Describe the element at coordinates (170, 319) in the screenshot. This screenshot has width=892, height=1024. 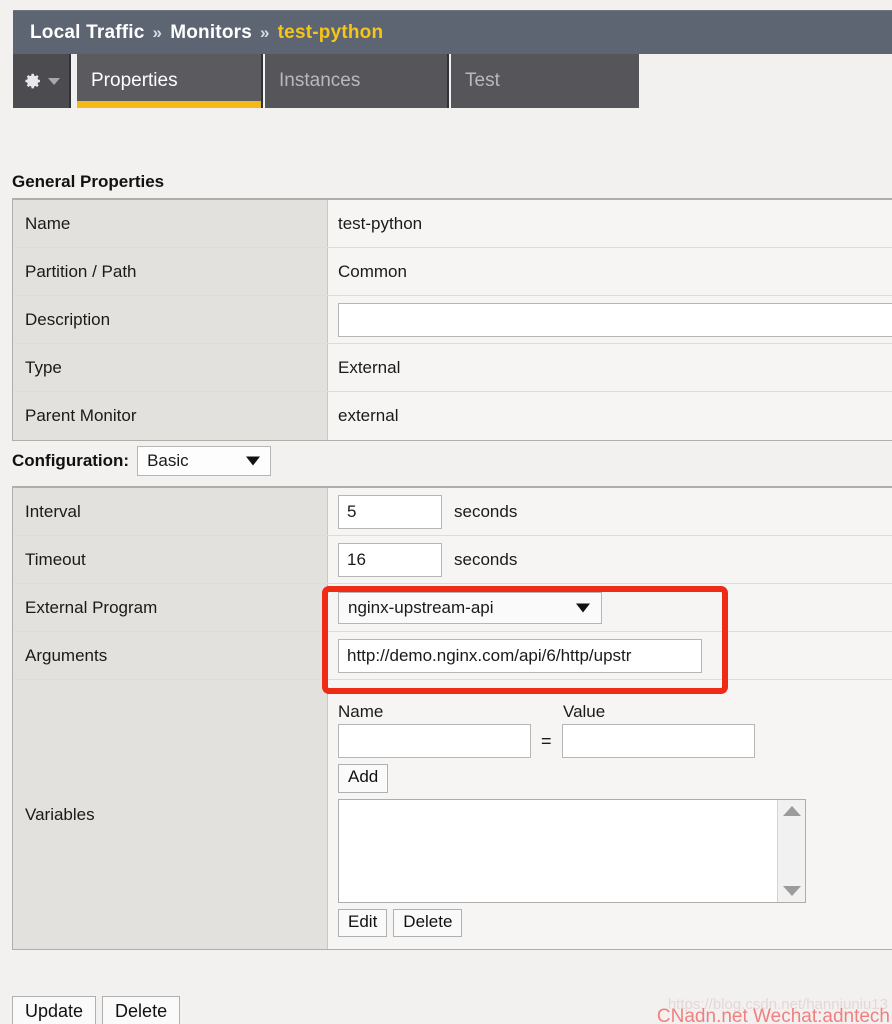
I see `row-label-description: Description` at that location.